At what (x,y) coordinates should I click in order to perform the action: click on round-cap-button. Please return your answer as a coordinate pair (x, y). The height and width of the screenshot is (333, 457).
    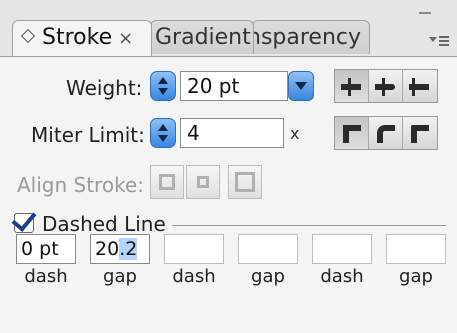
    Looking at the image, I should click on (386, 86).